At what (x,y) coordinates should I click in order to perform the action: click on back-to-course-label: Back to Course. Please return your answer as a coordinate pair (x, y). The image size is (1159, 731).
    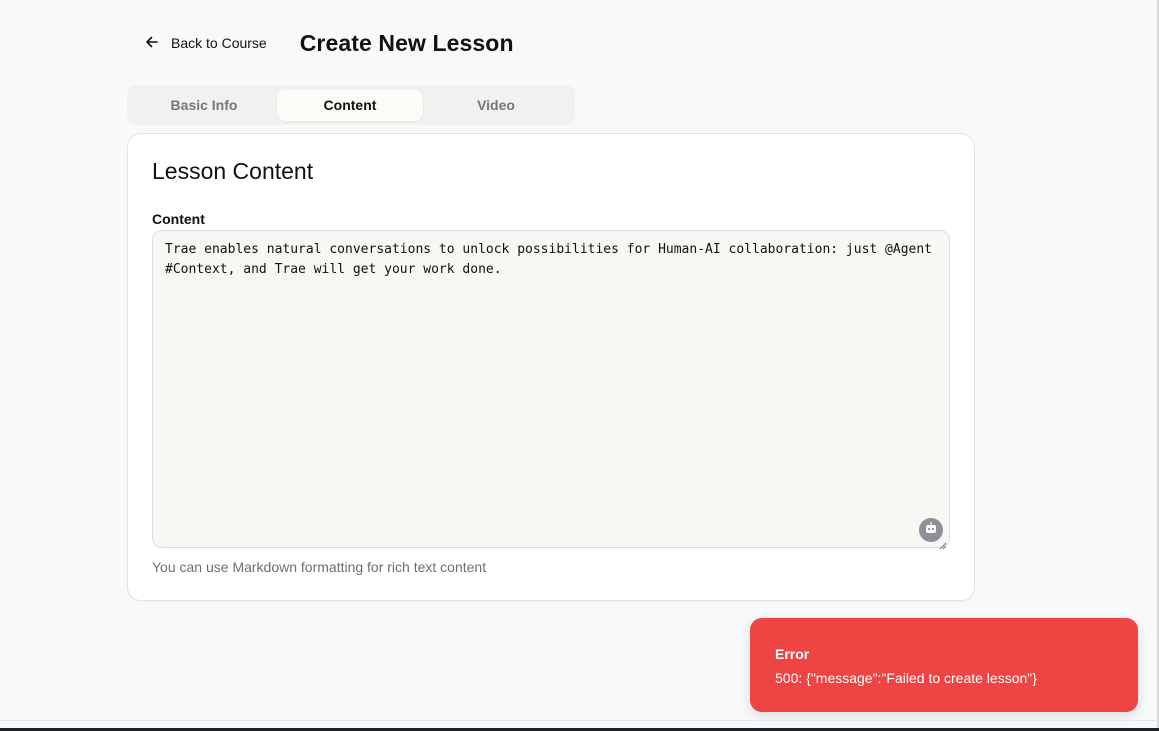
    Looking at the image, I should click on (219, 43).